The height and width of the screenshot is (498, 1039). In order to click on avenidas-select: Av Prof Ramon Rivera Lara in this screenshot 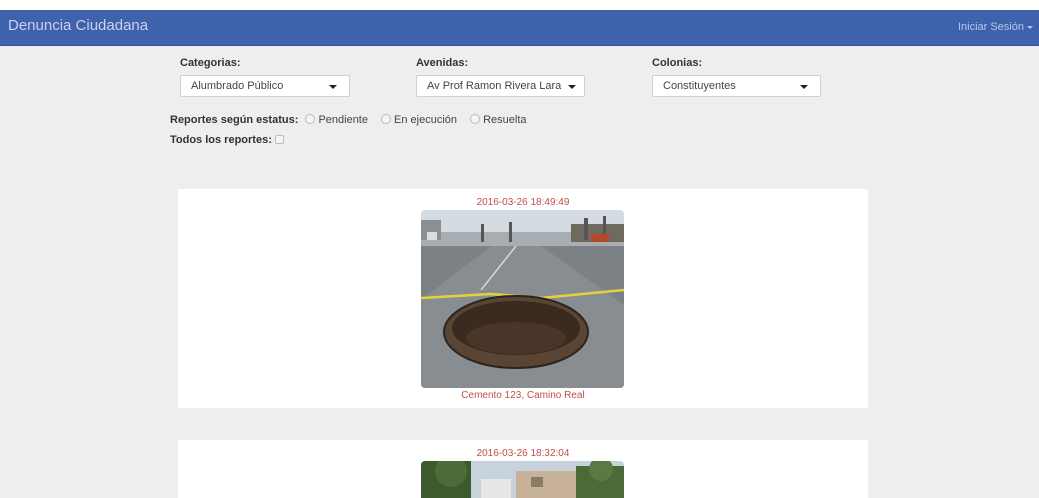, I will do `click(500, 86)`.